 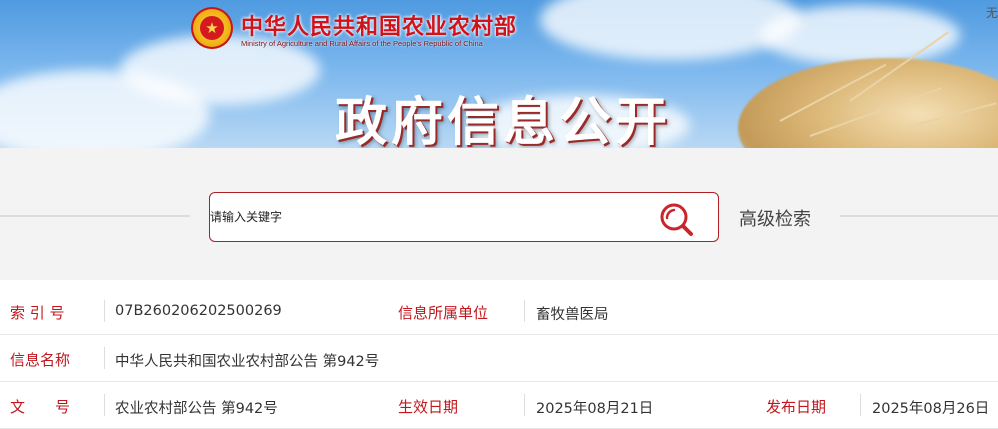 What do you see at coordinates (931, 409) in the screenshot?
I see `publish-date-value: 2025年08月26日` at bounding box center [931, 409].